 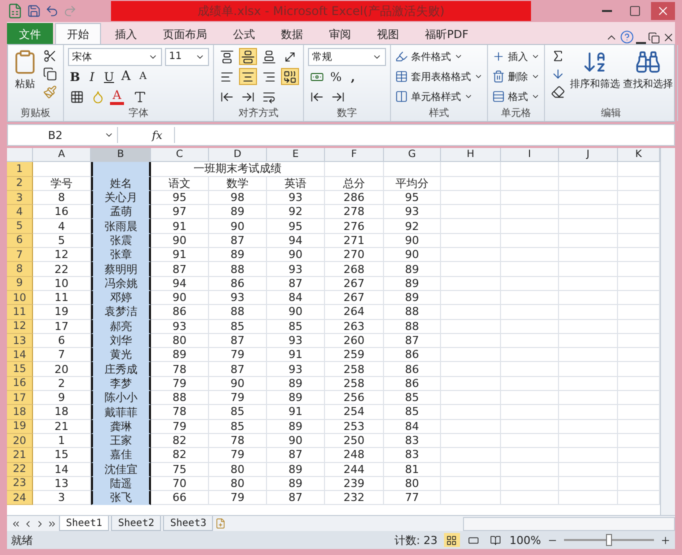 What do you see at coordinates (354, 155) in the screenshot?
I see `column-header: F` at bounding box center [354, 155].